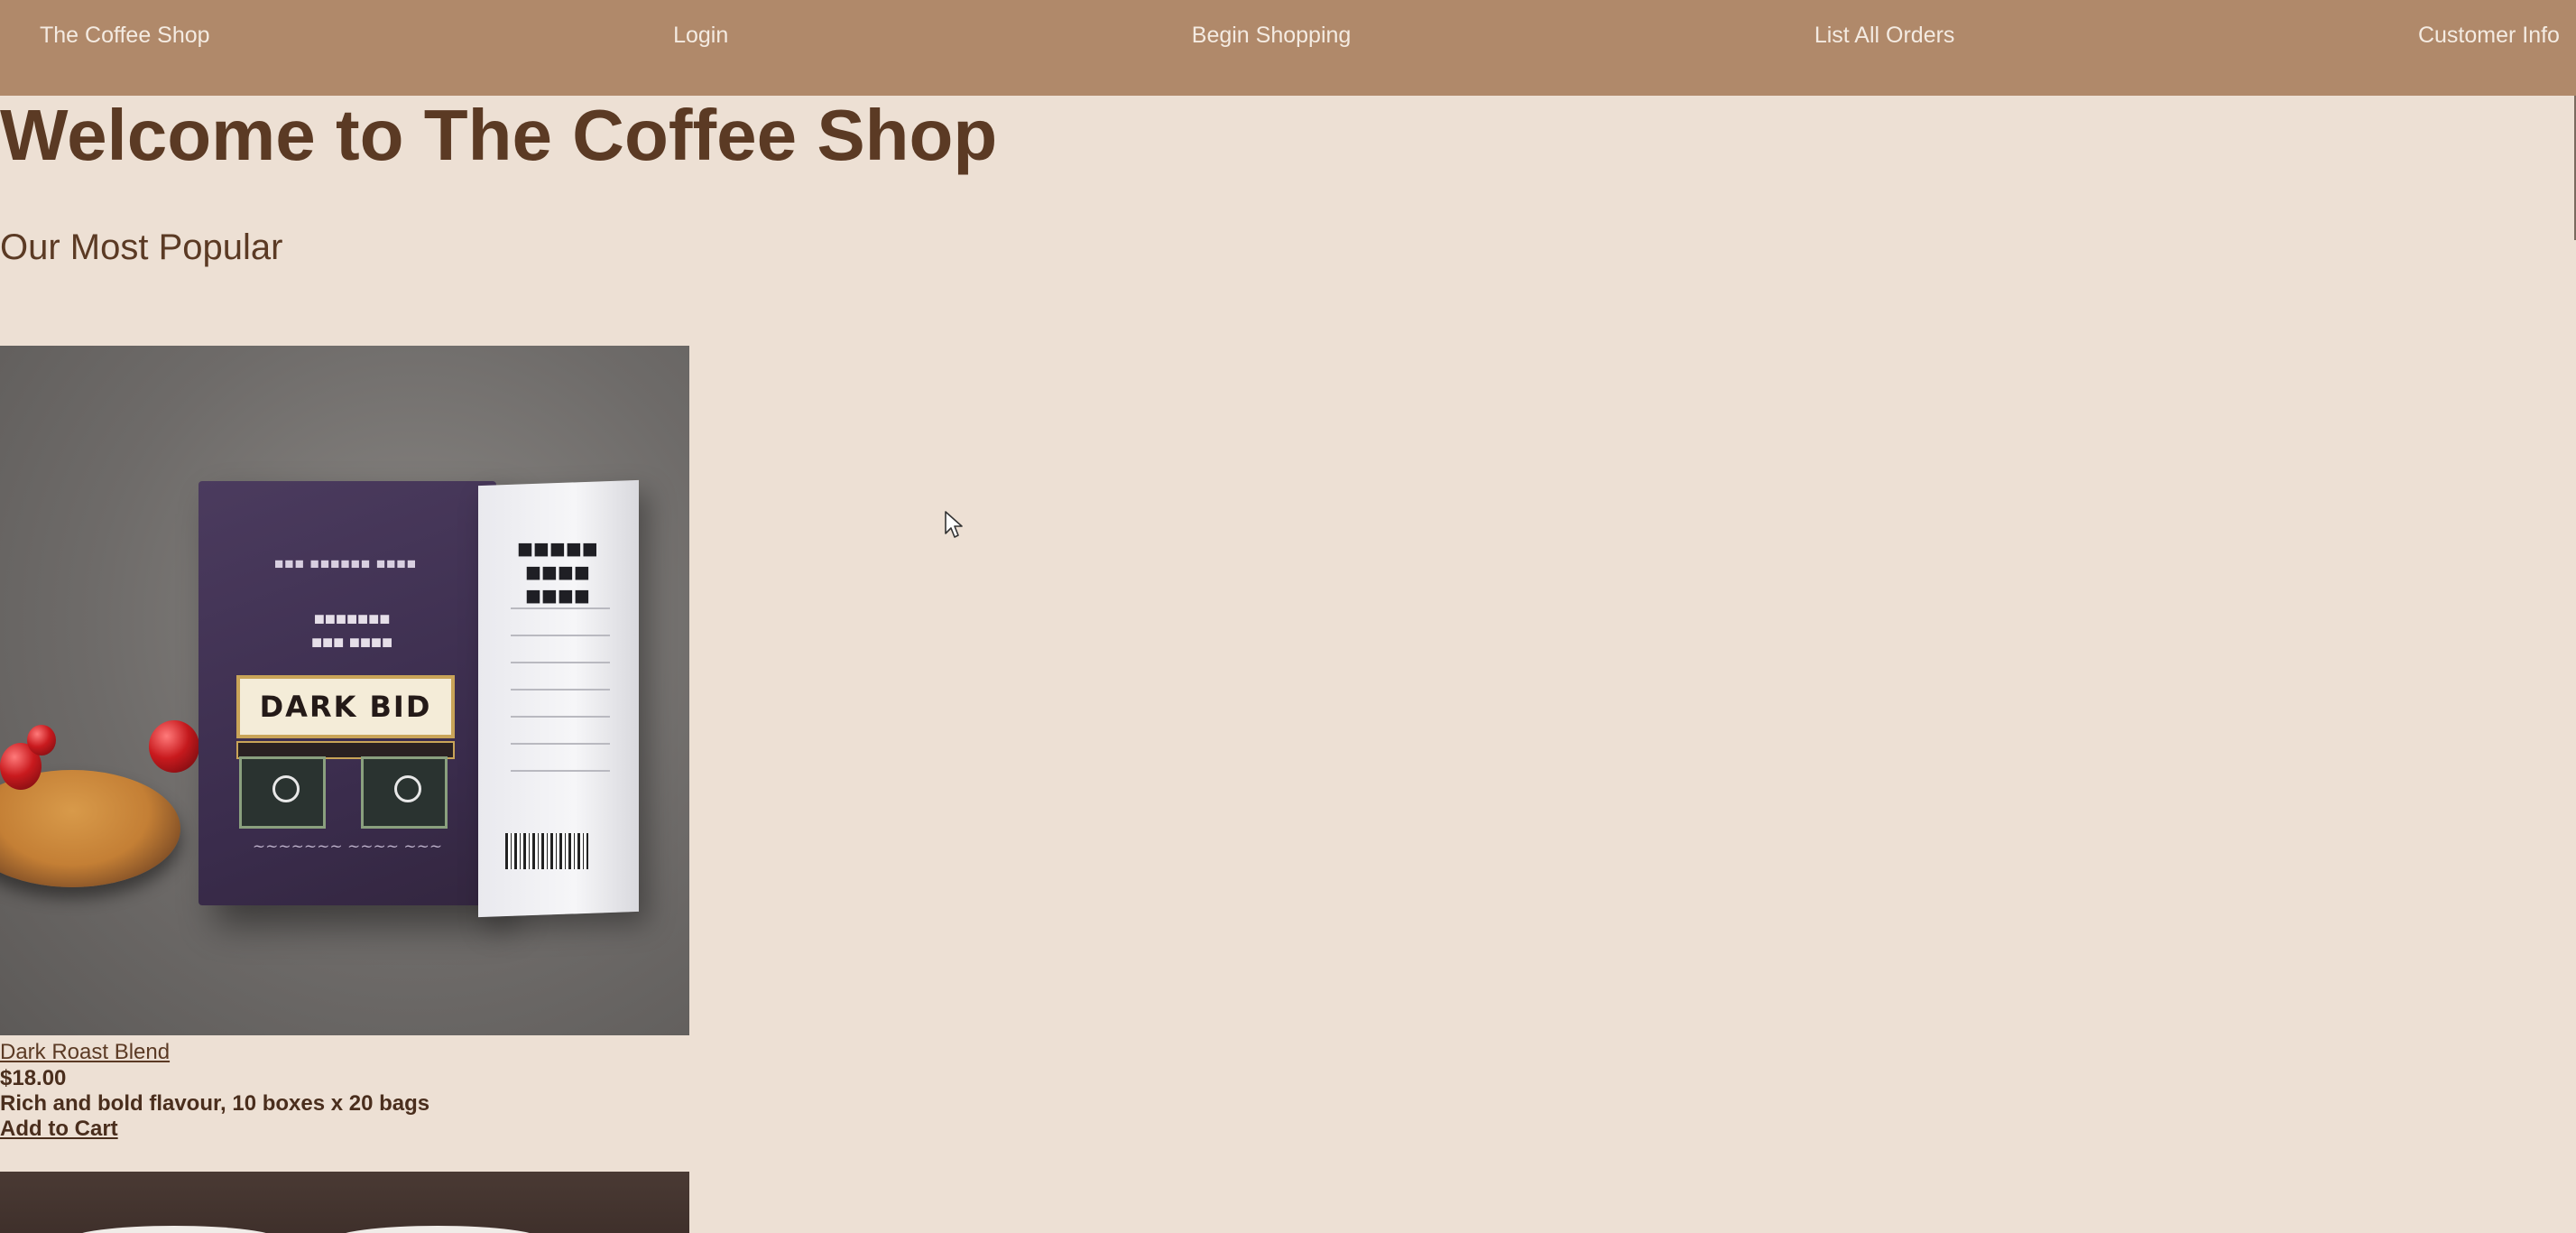 The width and height of the screenshot is (2576, 1233). What do you see at coordinates (351, 631) in the screenshot?
I see `box-decoration-text: ■■■■■■■ ■■■ ■■■■` at bounding box center [351, 631].